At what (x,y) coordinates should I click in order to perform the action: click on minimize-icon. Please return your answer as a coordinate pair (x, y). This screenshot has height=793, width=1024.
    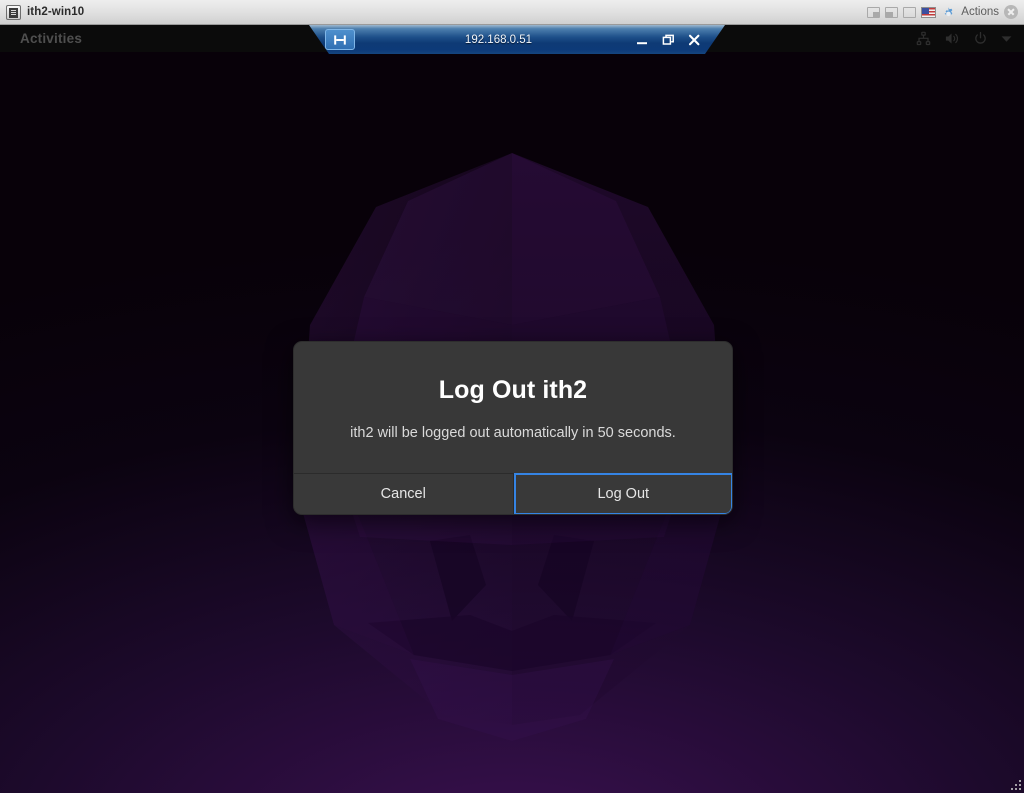
    Looking at the image, I should click on (642, 40).